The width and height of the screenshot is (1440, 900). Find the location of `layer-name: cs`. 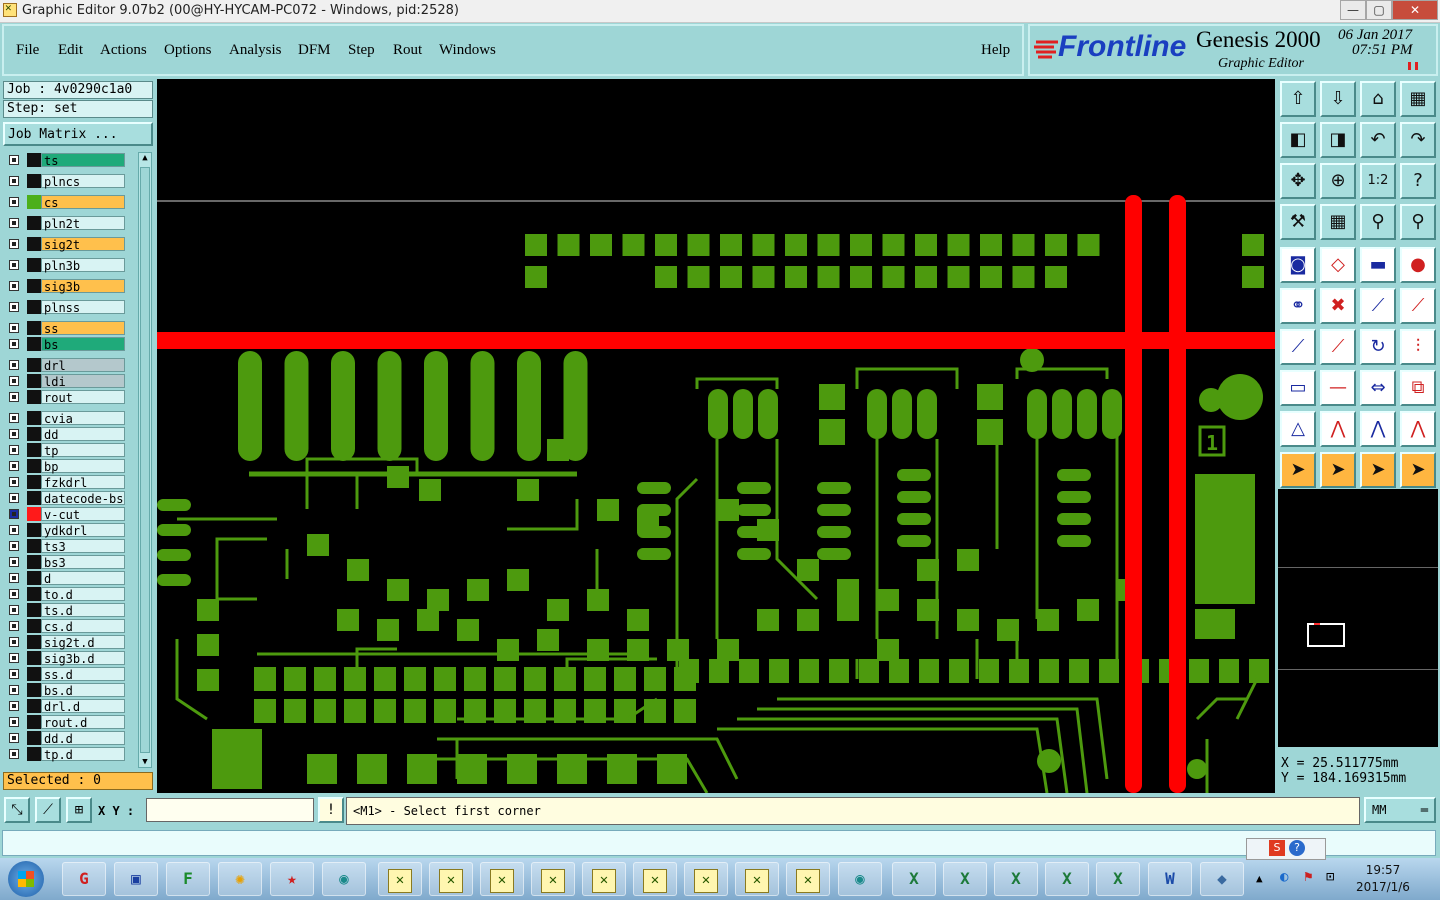

layer-name: cs is located at coordinates (83, 202).